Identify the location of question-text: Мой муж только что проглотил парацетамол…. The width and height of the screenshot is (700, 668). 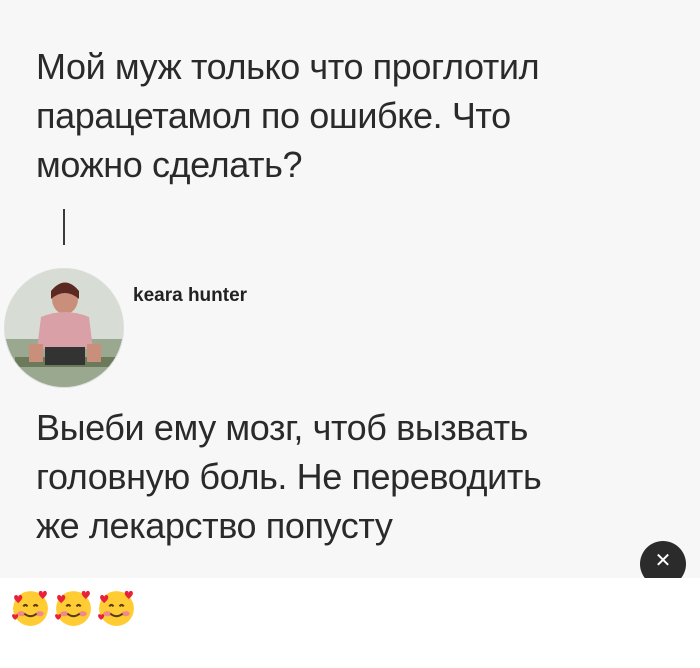
(288, 115).